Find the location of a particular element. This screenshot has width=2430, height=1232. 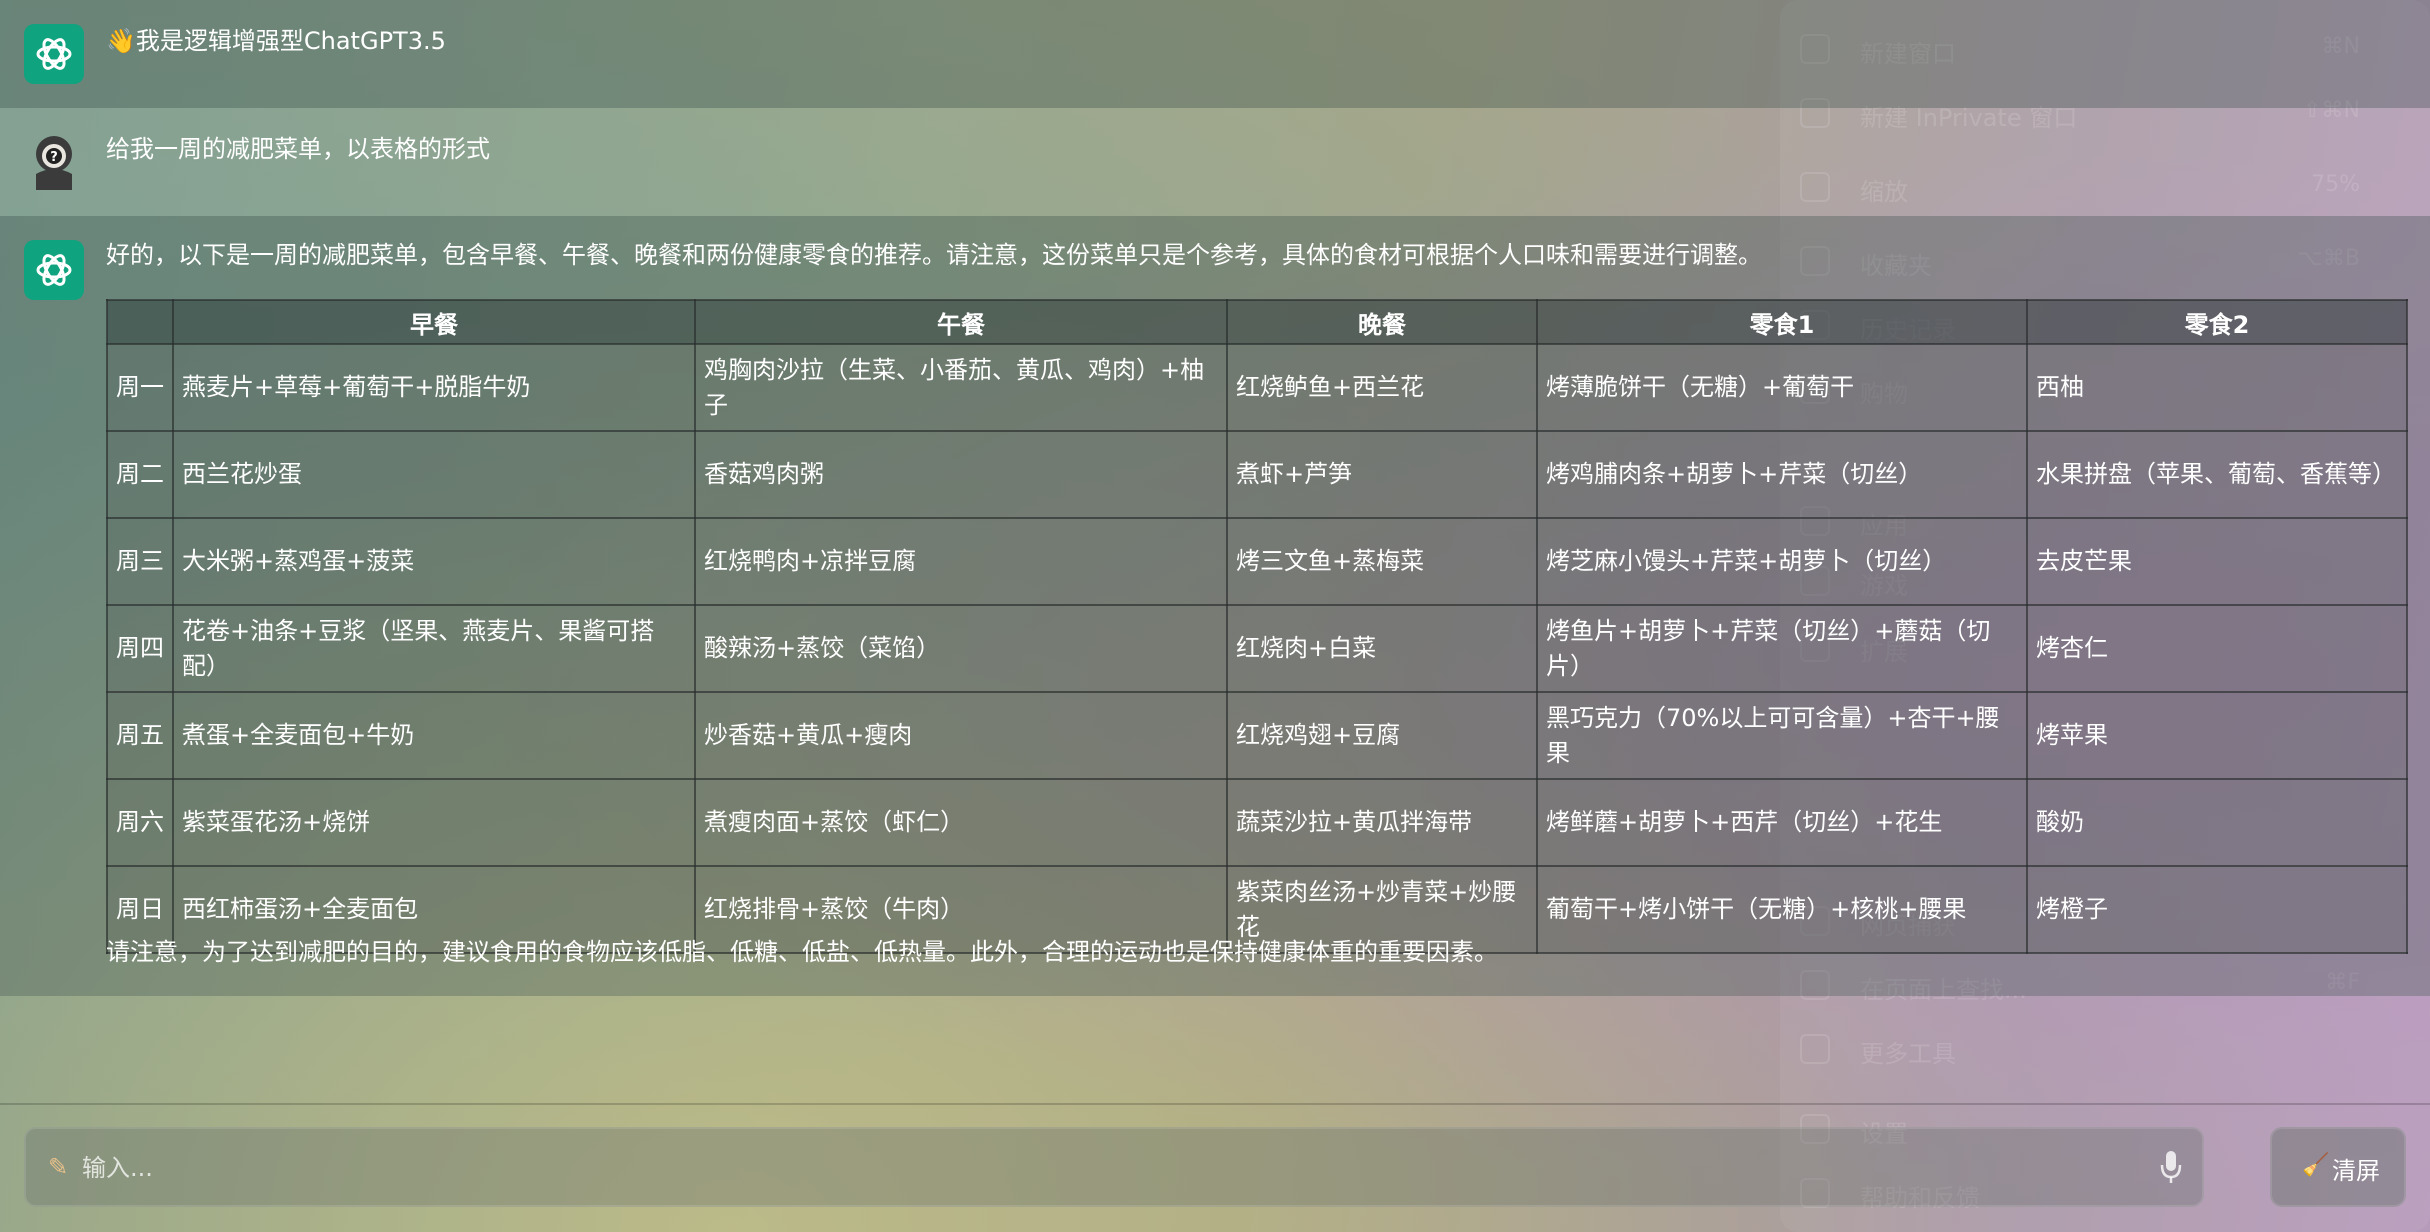

meal-cell: 去皮芒果 is located at coordinates (2217, 561).